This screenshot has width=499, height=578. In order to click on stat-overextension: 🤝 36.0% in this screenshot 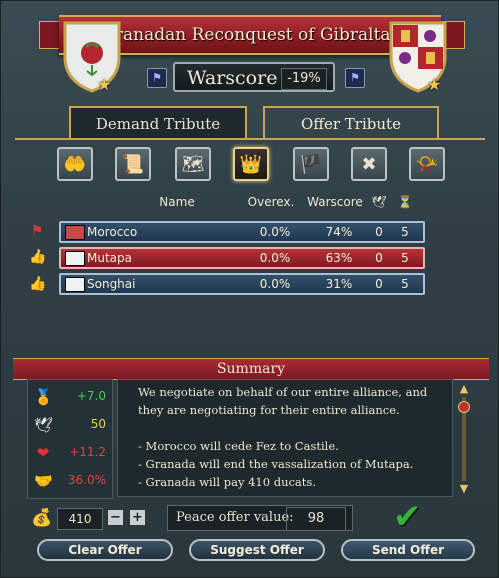, I will do `click(70, 481)`.